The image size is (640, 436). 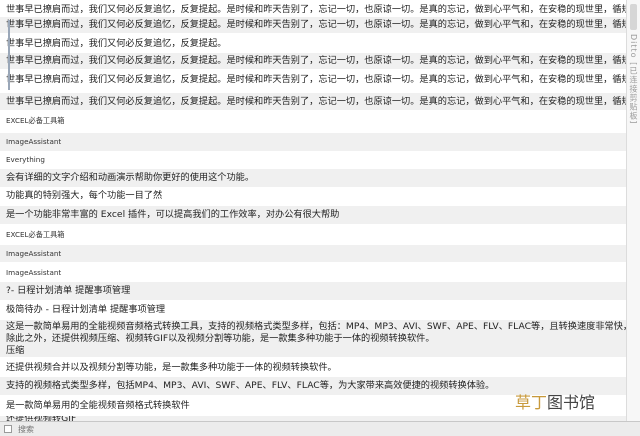 What do you see at coordinates (633, 17) in the screenshot?
I see `scrollbar-thumb` at bounding box center [633, 17].